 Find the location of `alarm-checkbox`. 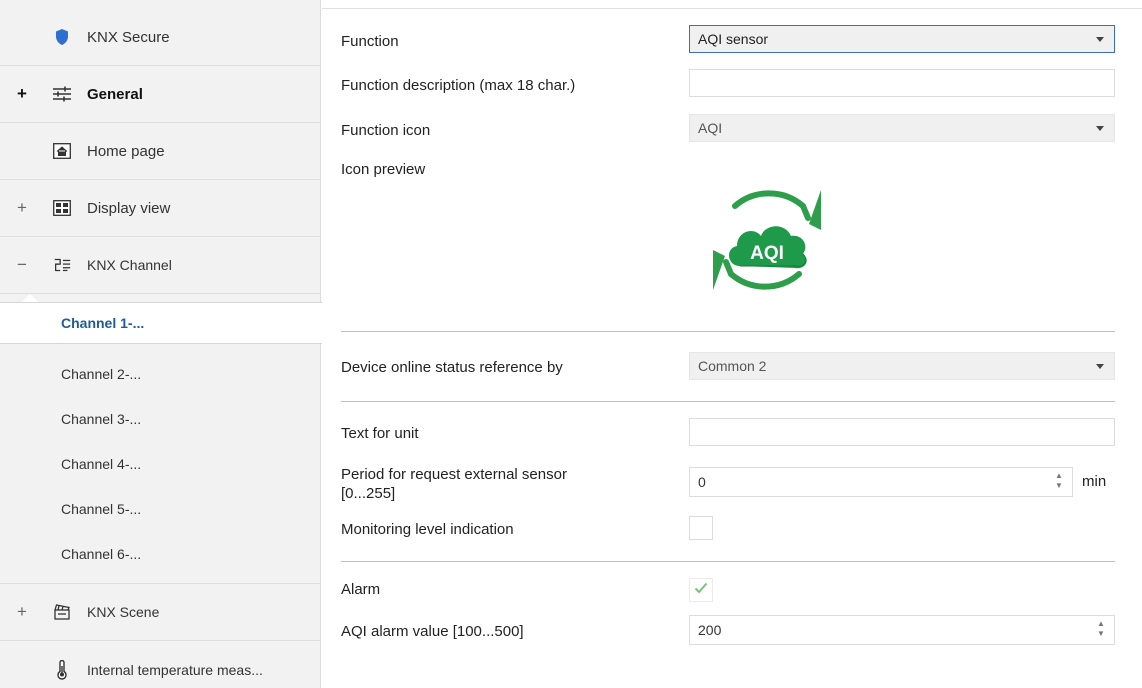

alarm-checkbox is located at coordinates (701, 590).